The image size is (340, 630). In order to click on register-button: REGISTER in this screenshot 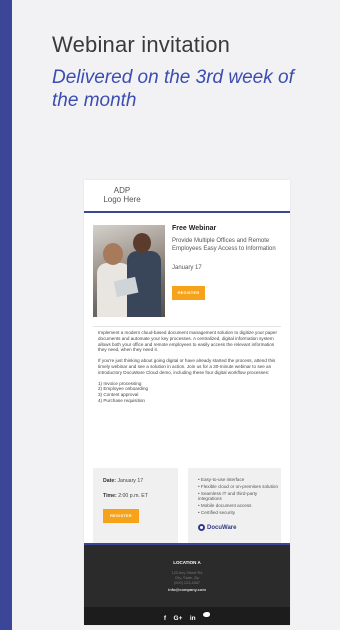, I will do `click(188, 293)`.